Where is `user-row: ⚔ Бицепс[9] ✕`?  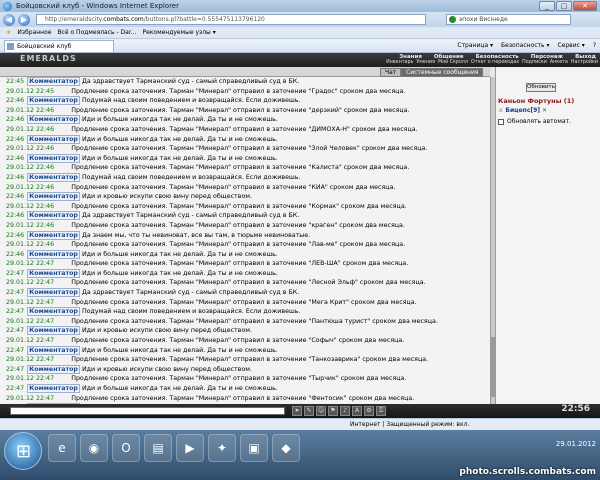
user-row: ⚔ Бицепс[9] ✕ is located at coordinates (522, 110).